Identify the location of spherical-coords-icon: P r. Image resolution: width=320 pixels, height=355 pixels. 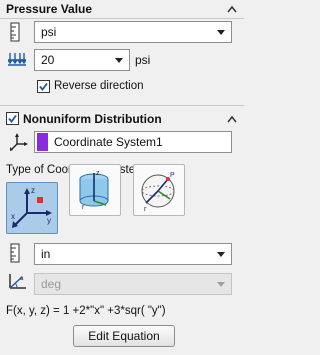
(158, 192).